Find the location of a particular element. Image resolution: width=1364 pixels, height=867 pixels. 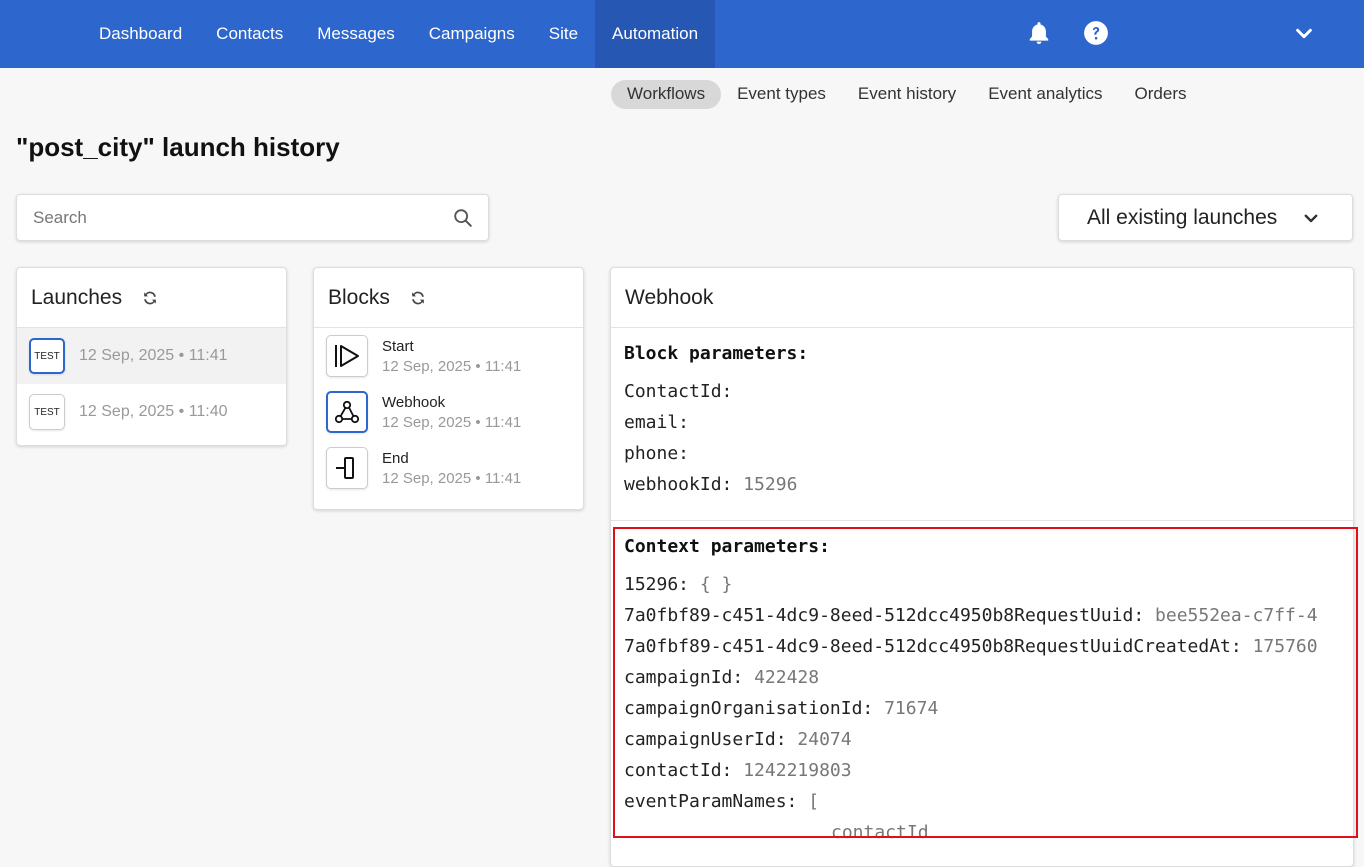

context-parameters-title: Context parameters: is located at coordinates (727, 546).